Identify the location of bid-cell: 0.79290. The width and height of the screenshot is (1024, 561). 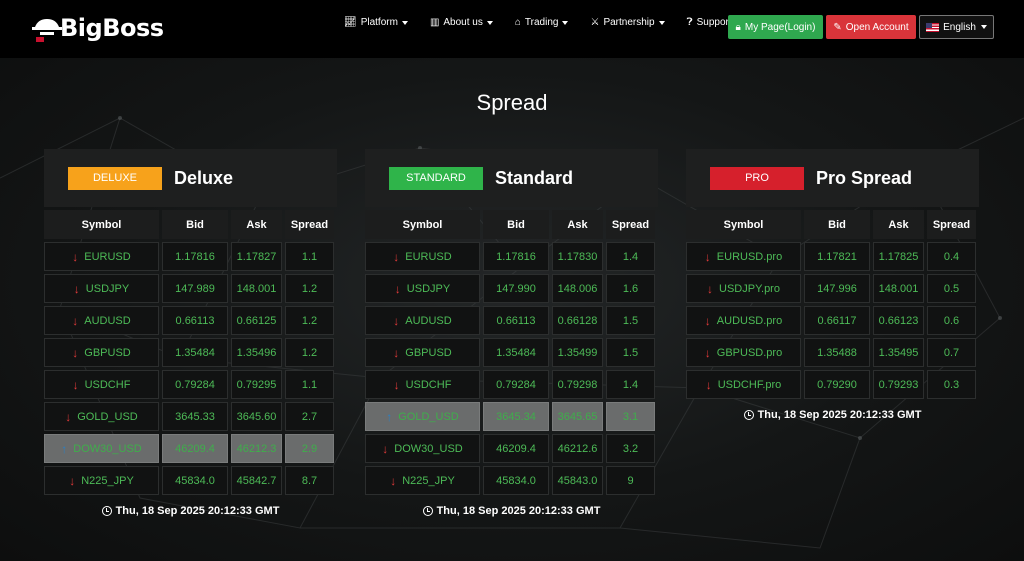
(837, 384).